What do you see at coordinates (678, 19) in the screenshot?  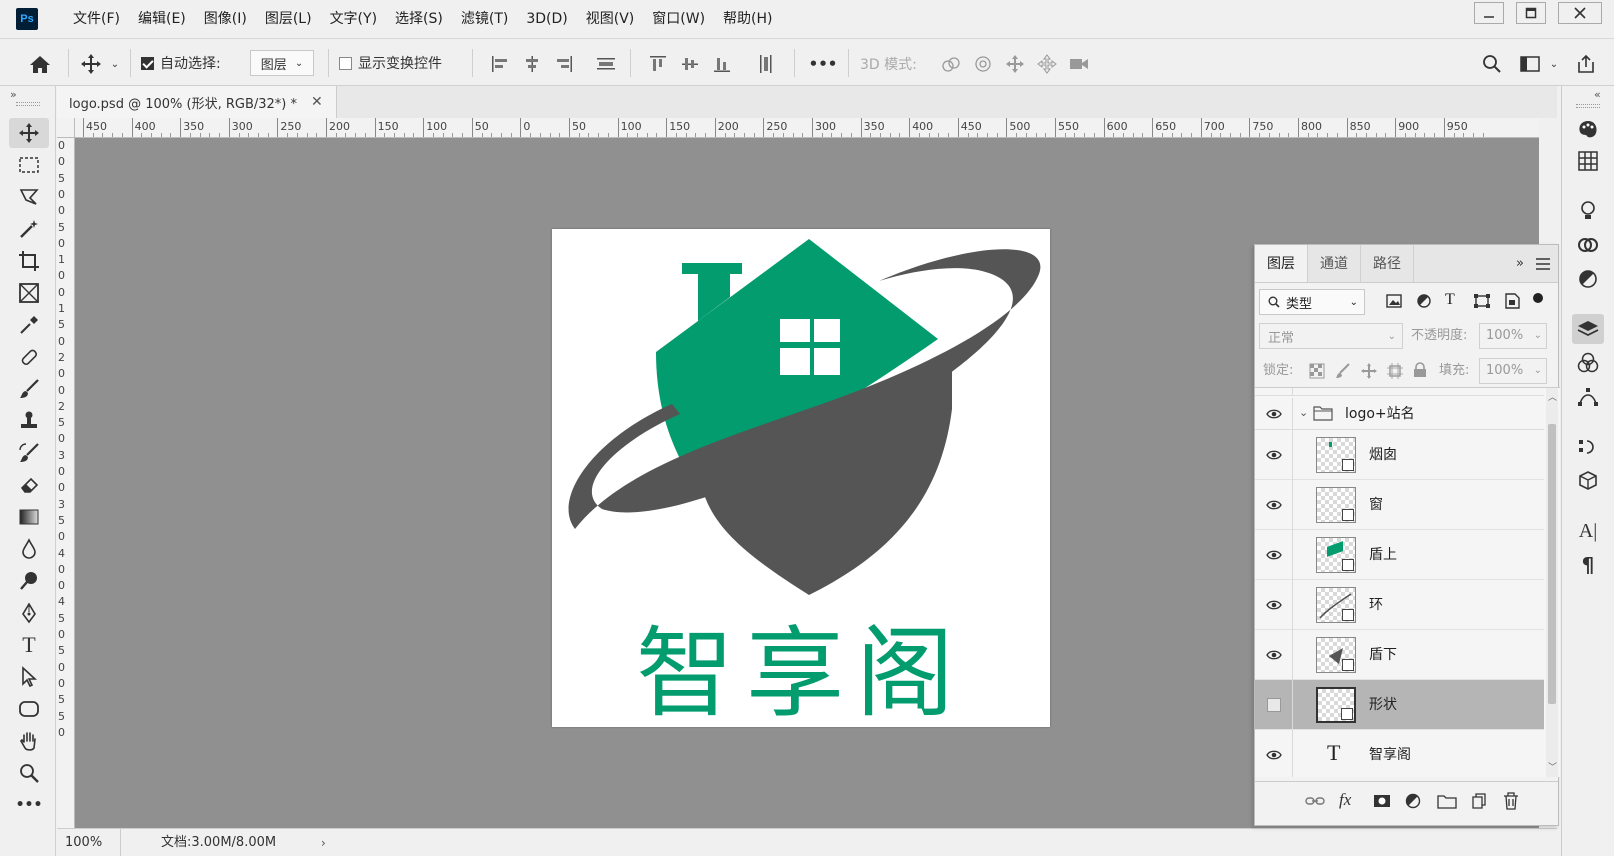 I see `menu-window: 窗口(W)` at bounding box center [678, 19].